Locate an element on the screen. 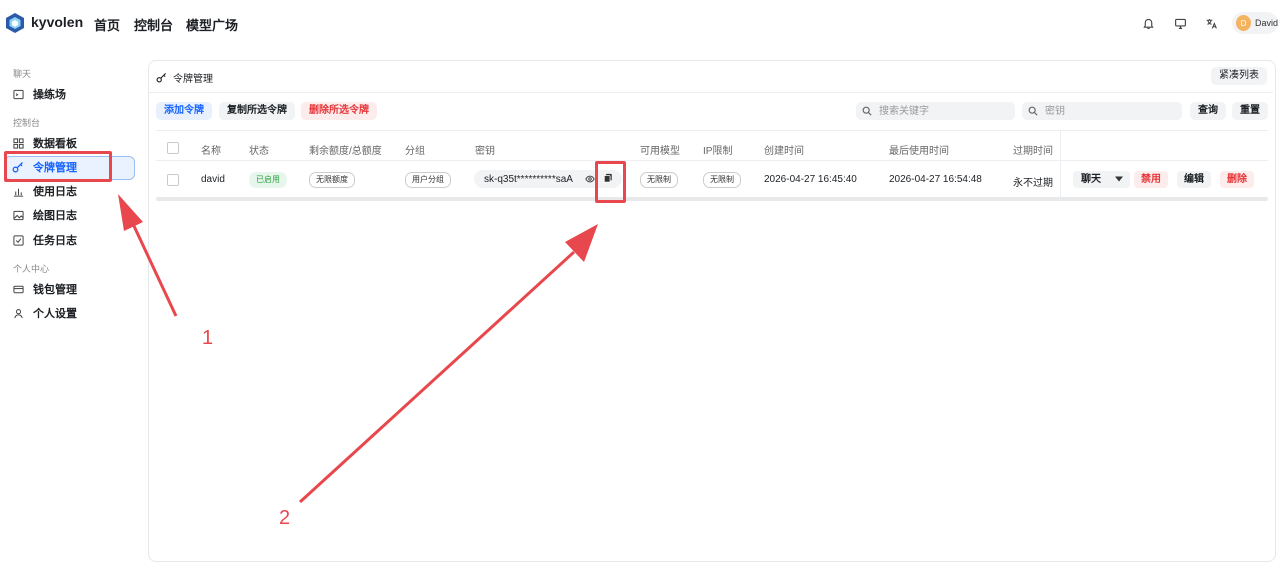 The image size is (1280, 562). annotation-number-1: 1 is located at coordinates (208, 338).